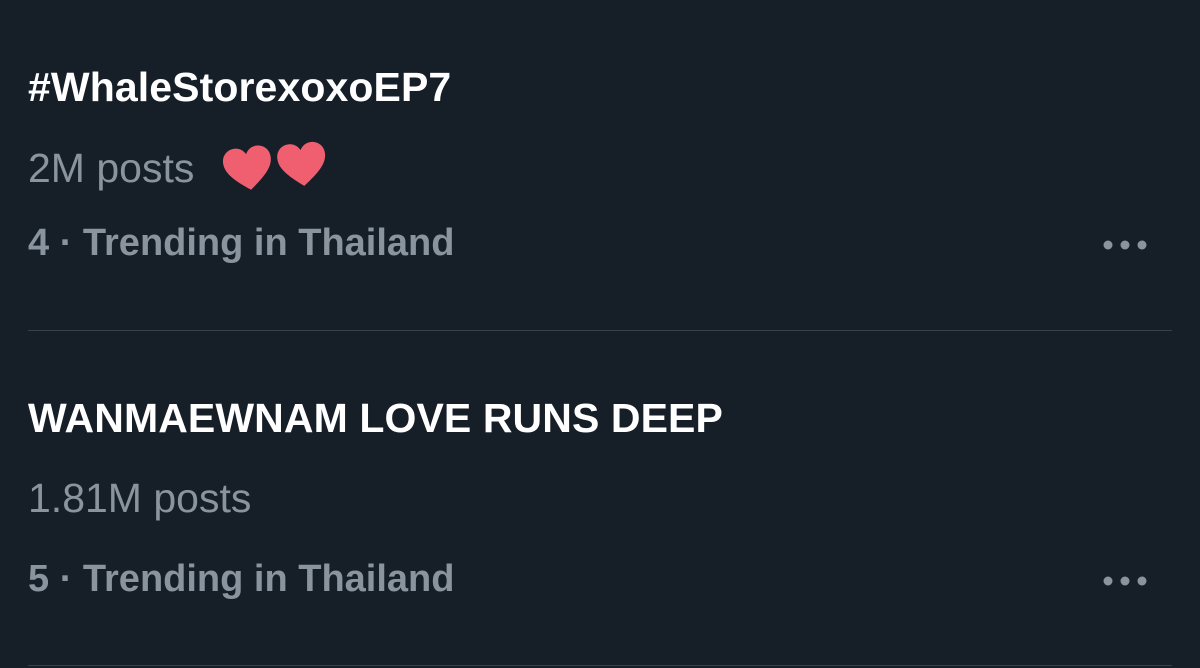  What do you see at coordinates (240, 87) in the screenshot?
I see `trend-title: #WhaleStorexoxoEP7` at bounding box center [240, 87].